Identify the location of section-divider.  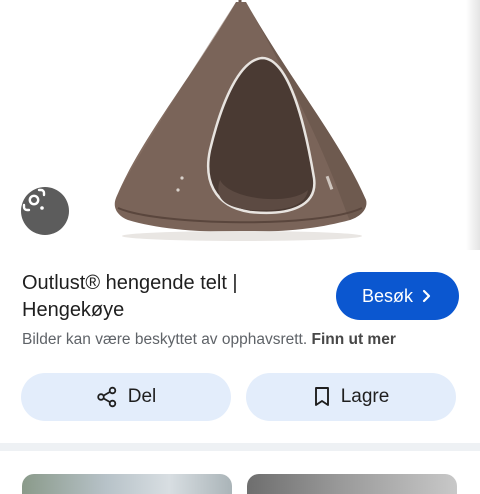
(240, 447).